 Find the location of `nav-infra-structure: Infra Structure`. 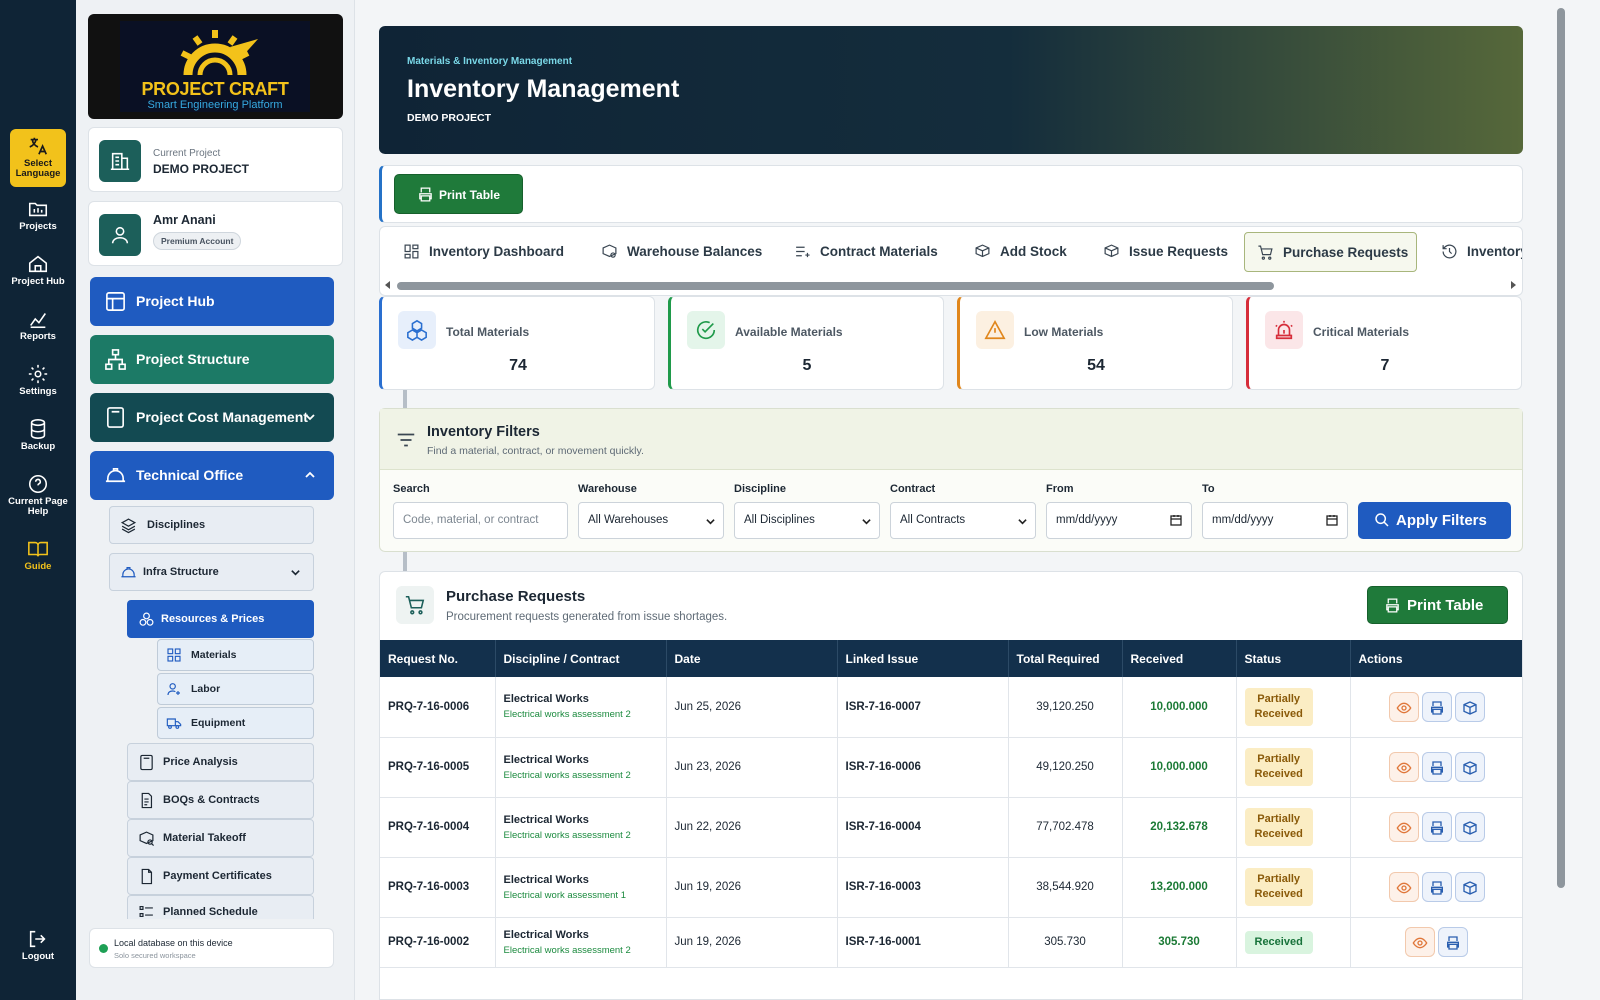

nav-infra-structure: Infra Structure is located at coordinates (211, 572).